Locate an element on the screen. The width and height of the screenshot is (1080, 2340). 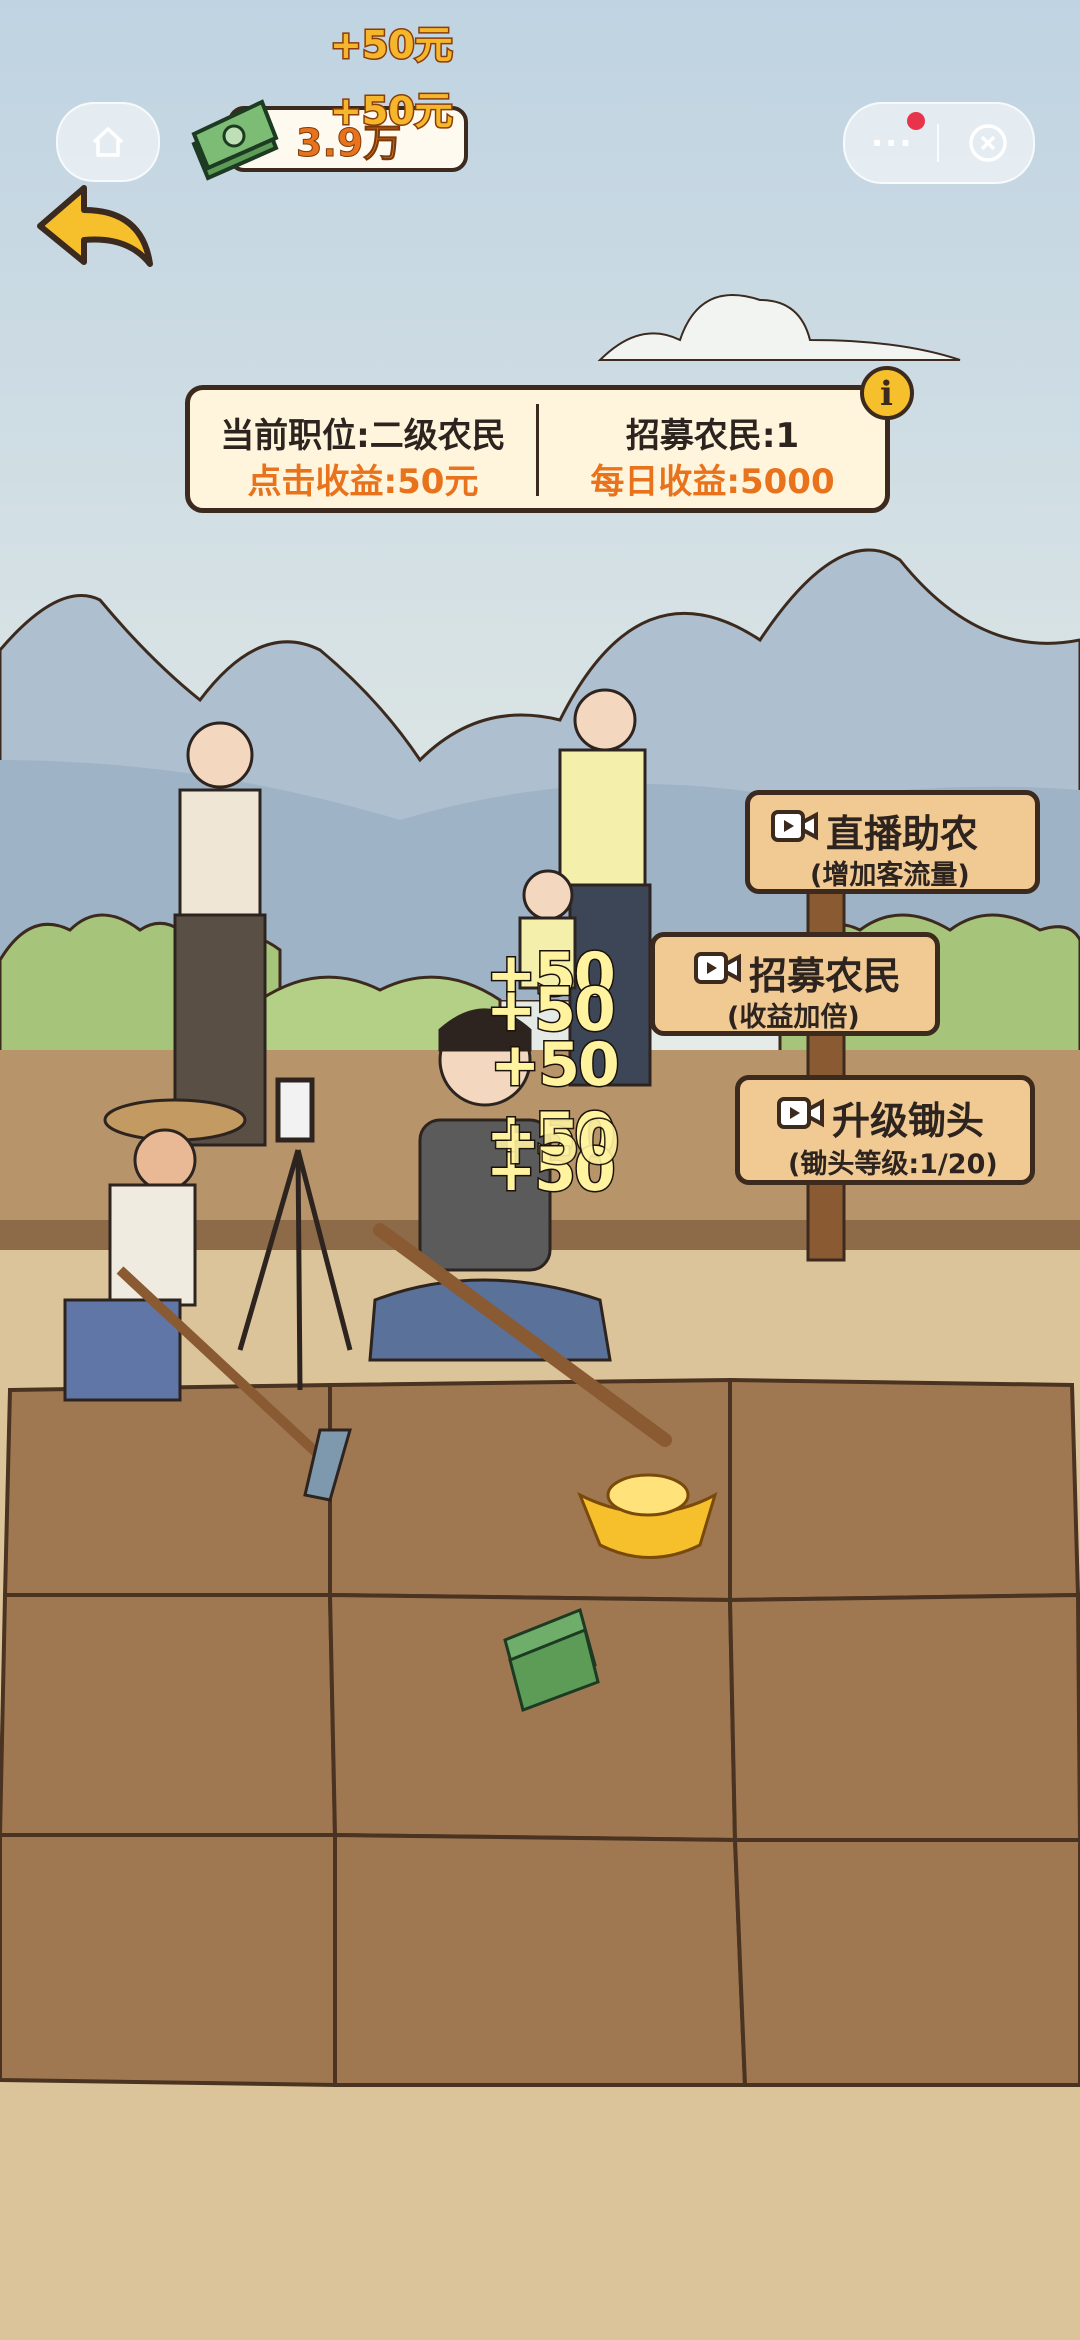
info-panel: 当前职位:二级农民 点击收益:50元 招募农民:1 每日收益:5000 is located at coordinates (537, 449).